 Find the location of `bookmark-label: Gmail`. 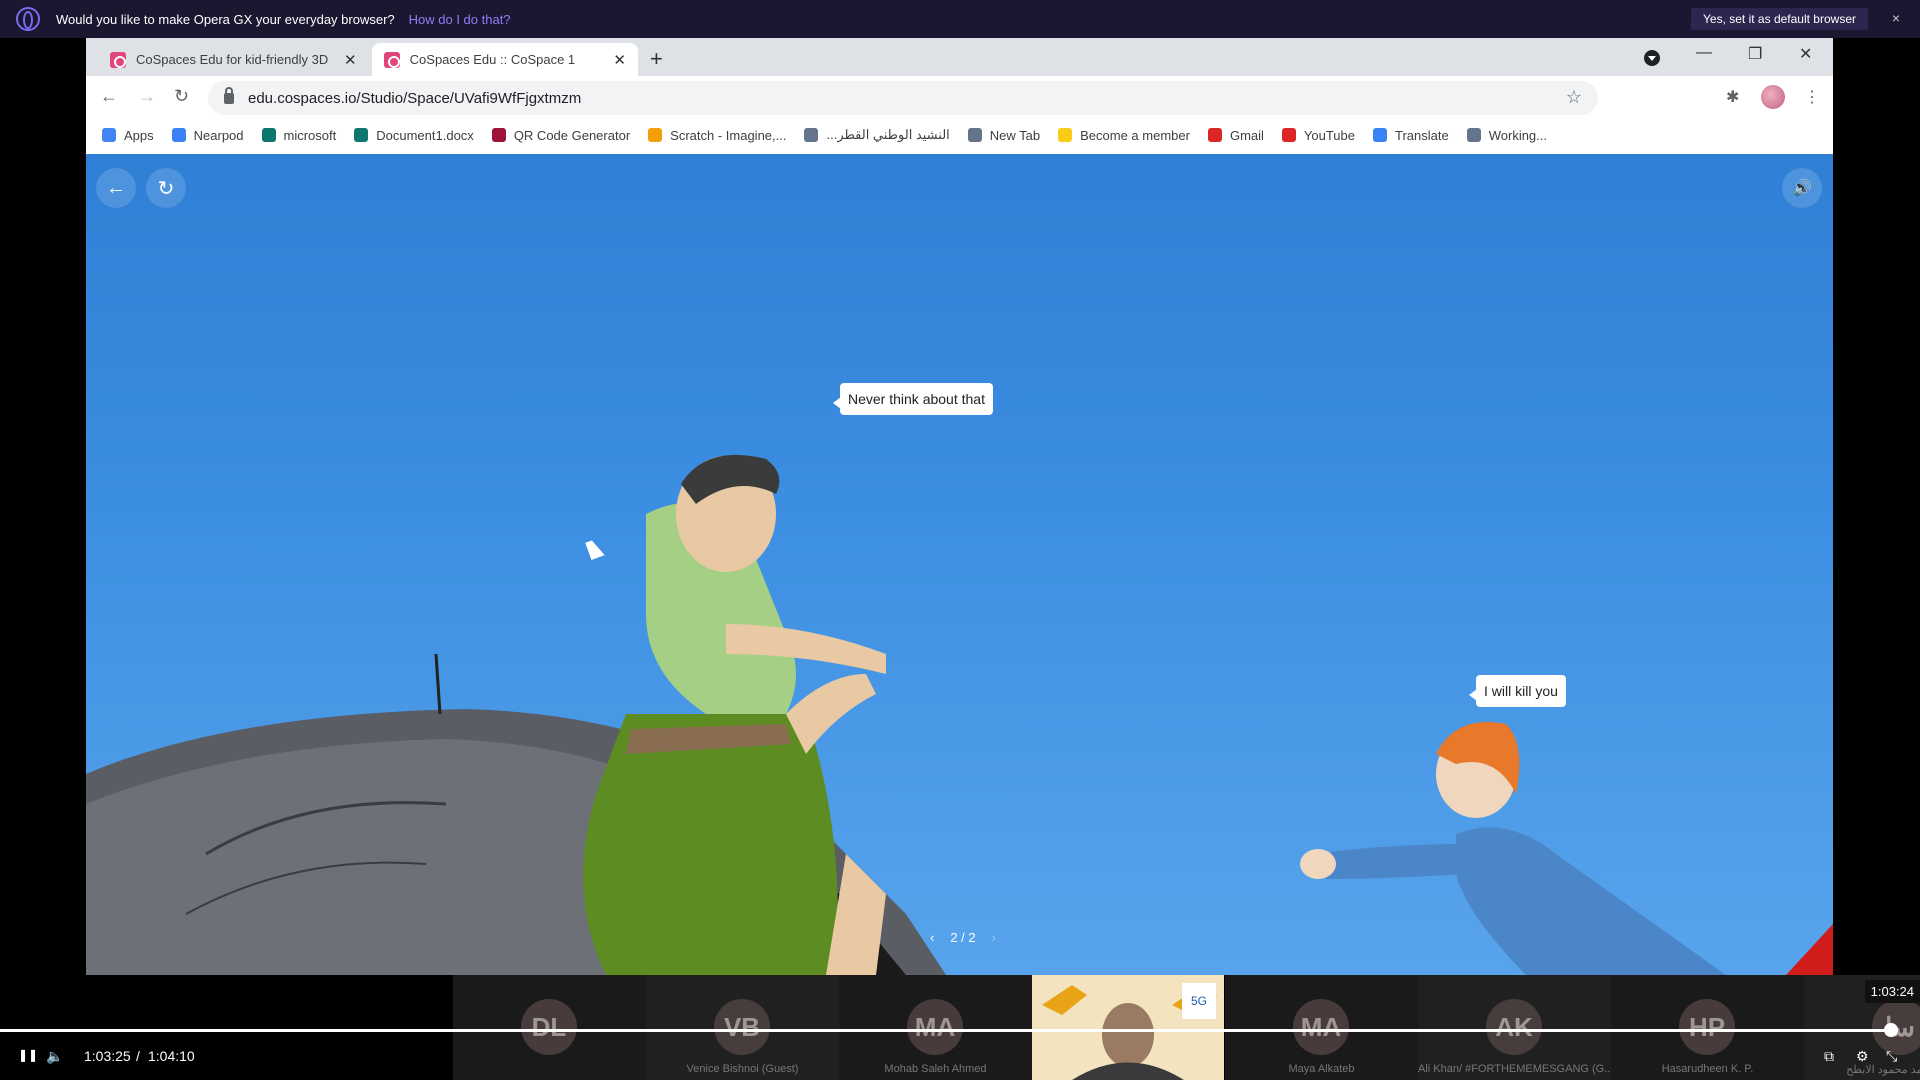

bookmark-label: Gmail is located at coordinates (1246, 135).